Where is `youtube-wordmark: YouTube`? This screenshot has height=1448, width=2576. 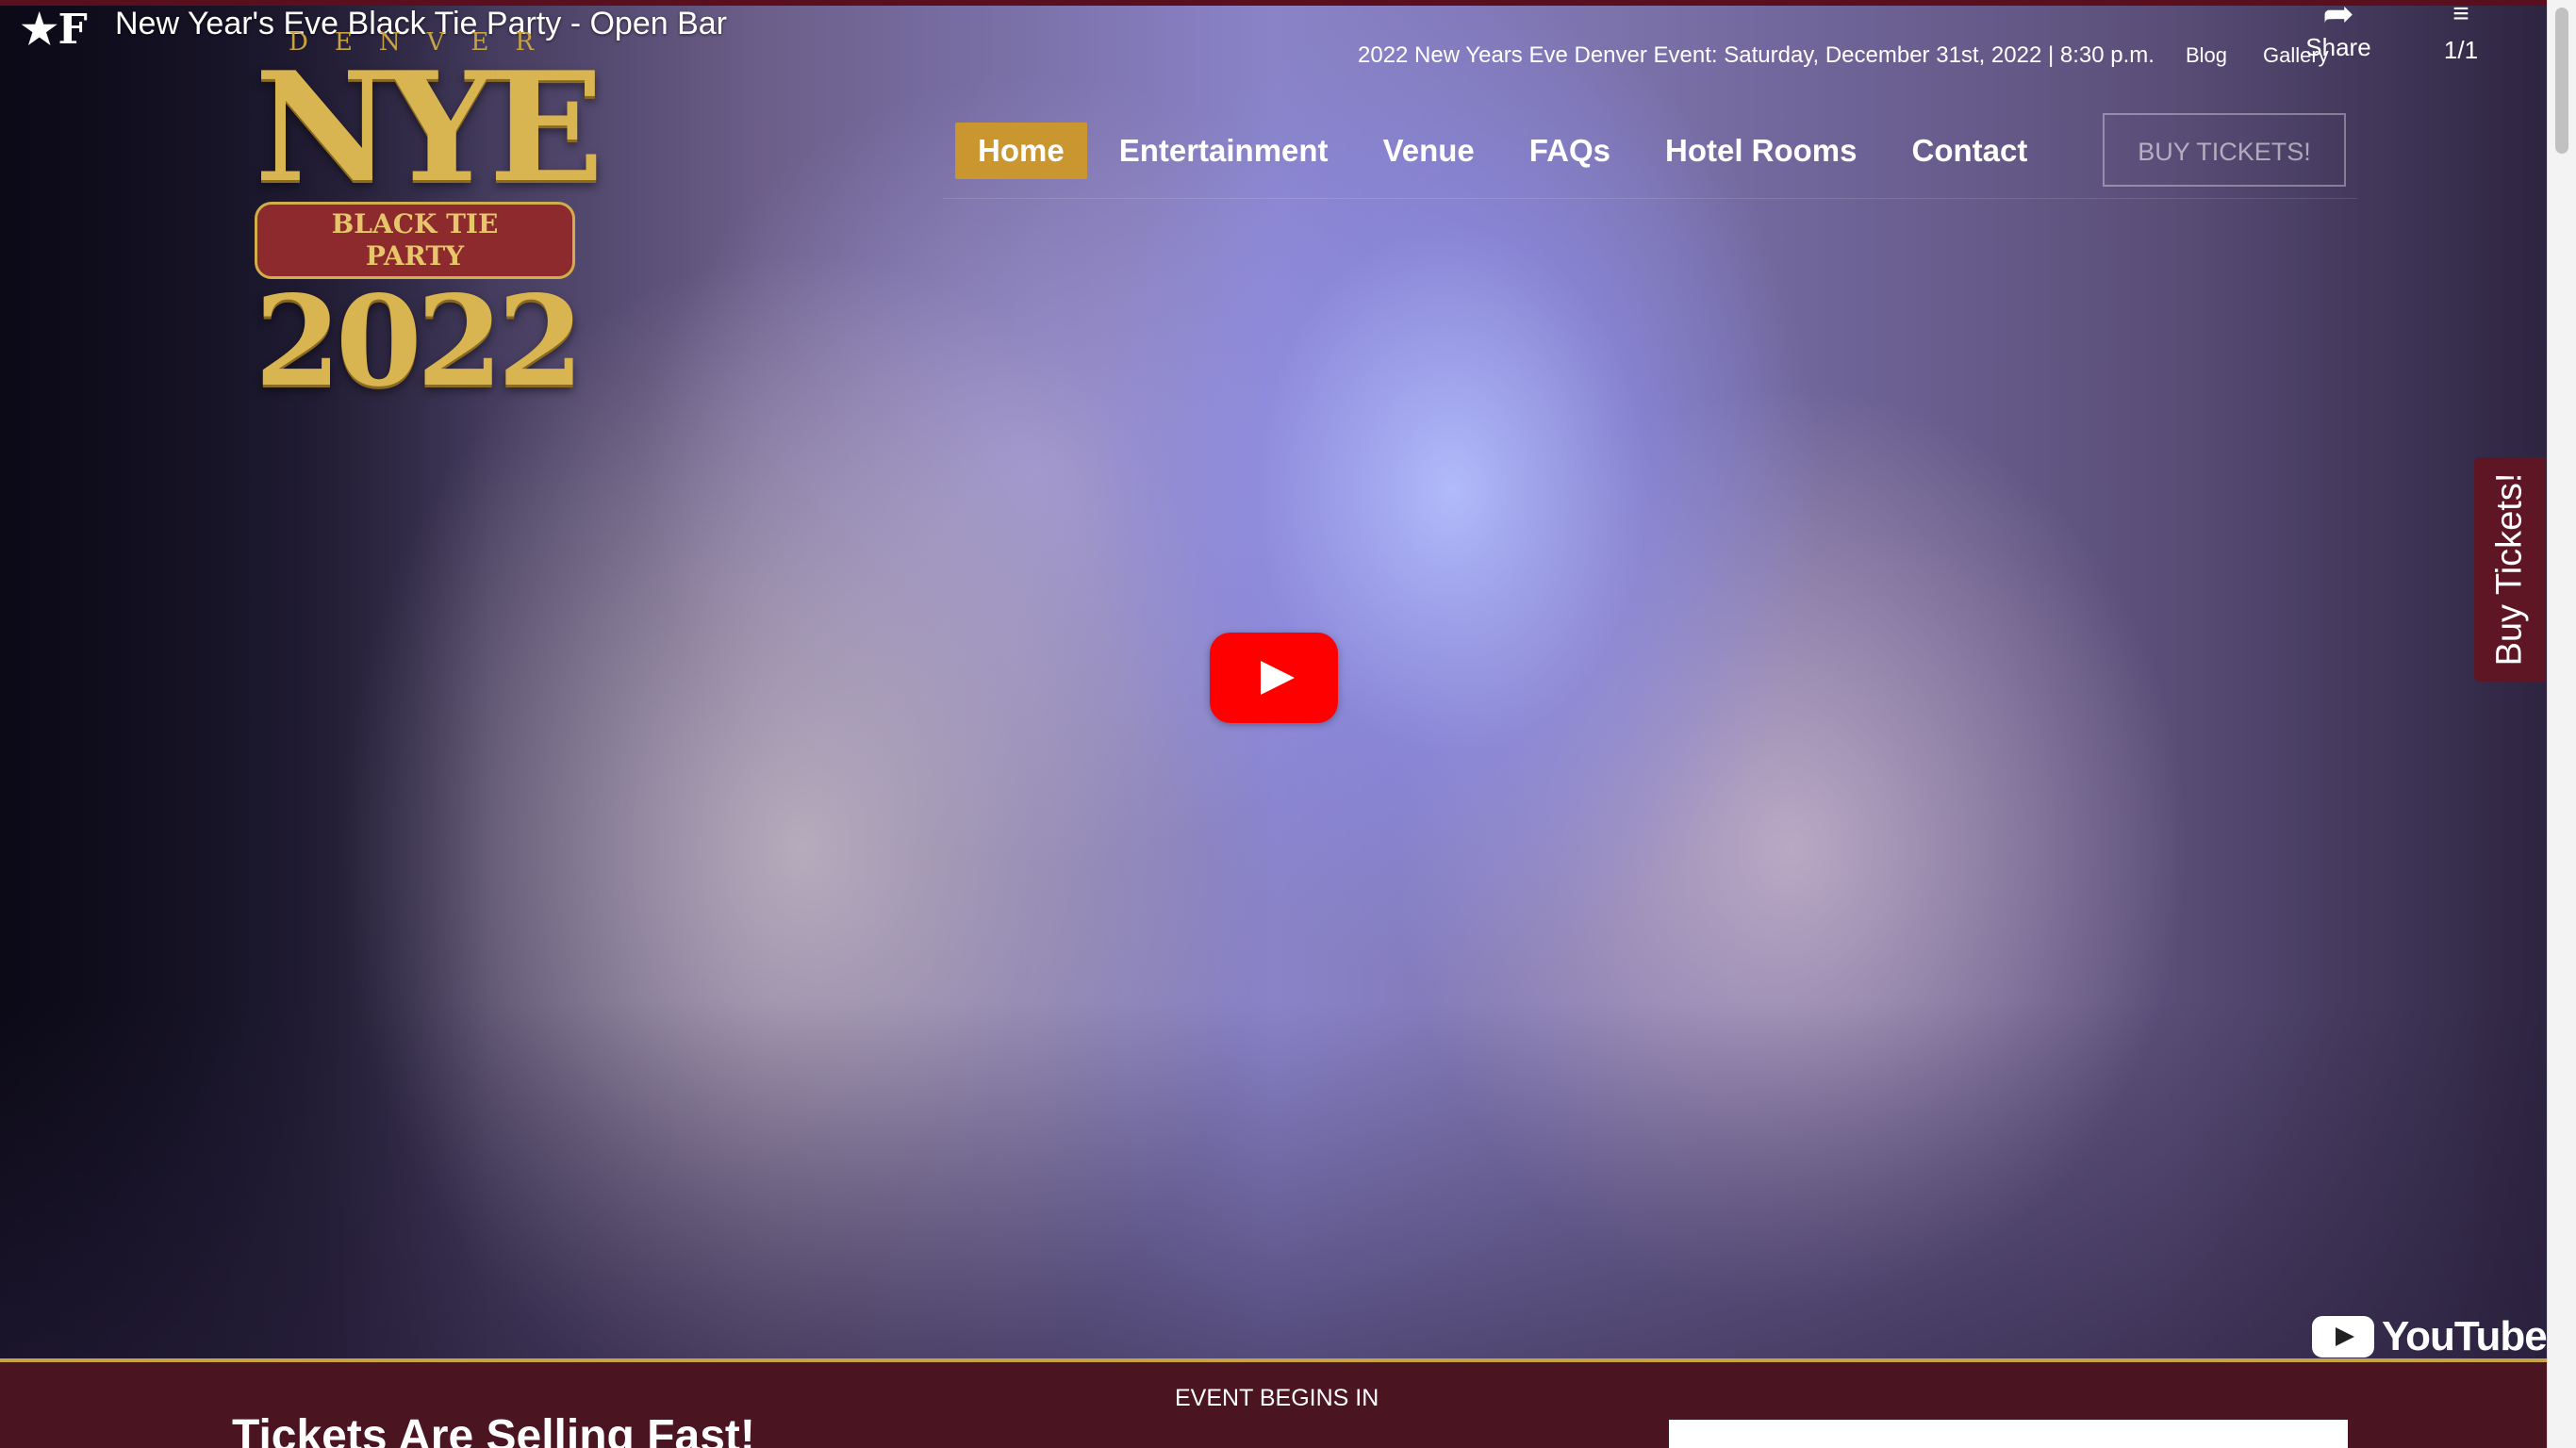
youtube-wordmark: YouTube is located at coordinates (2465, 1336).